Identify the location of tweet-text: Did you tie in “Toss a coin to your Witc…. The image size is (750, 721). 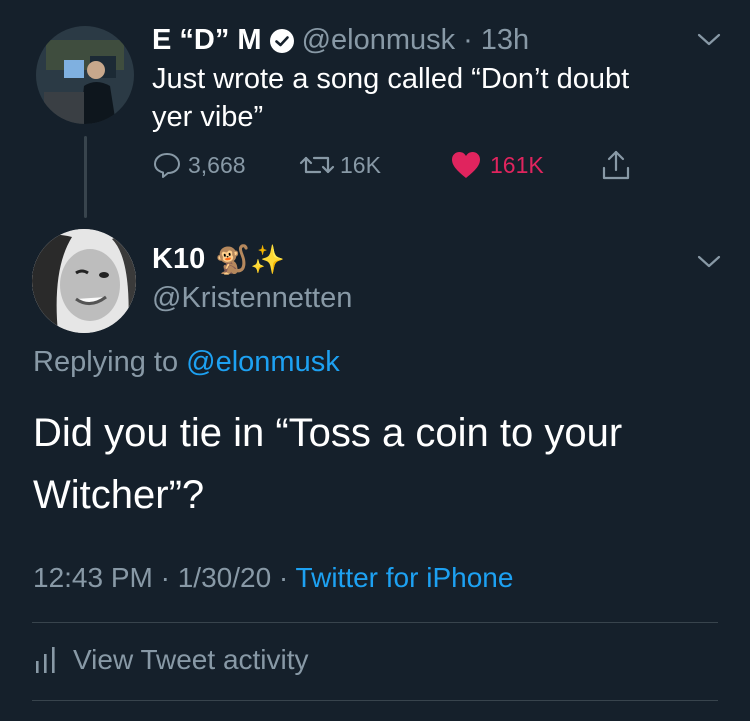
(327, 464).